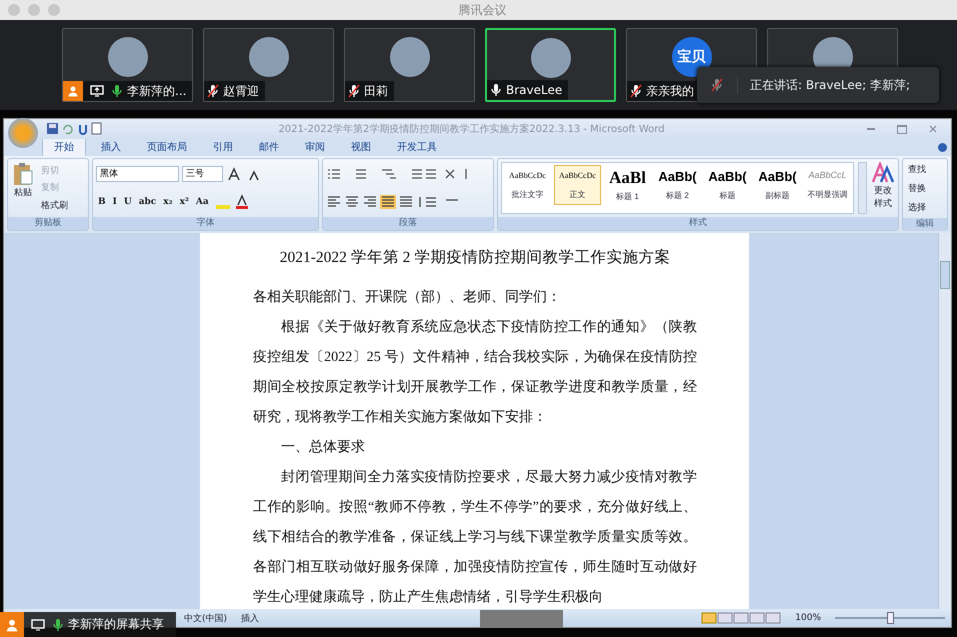  I want to click on paragraph: 一、总体要求, so click(323, 447).